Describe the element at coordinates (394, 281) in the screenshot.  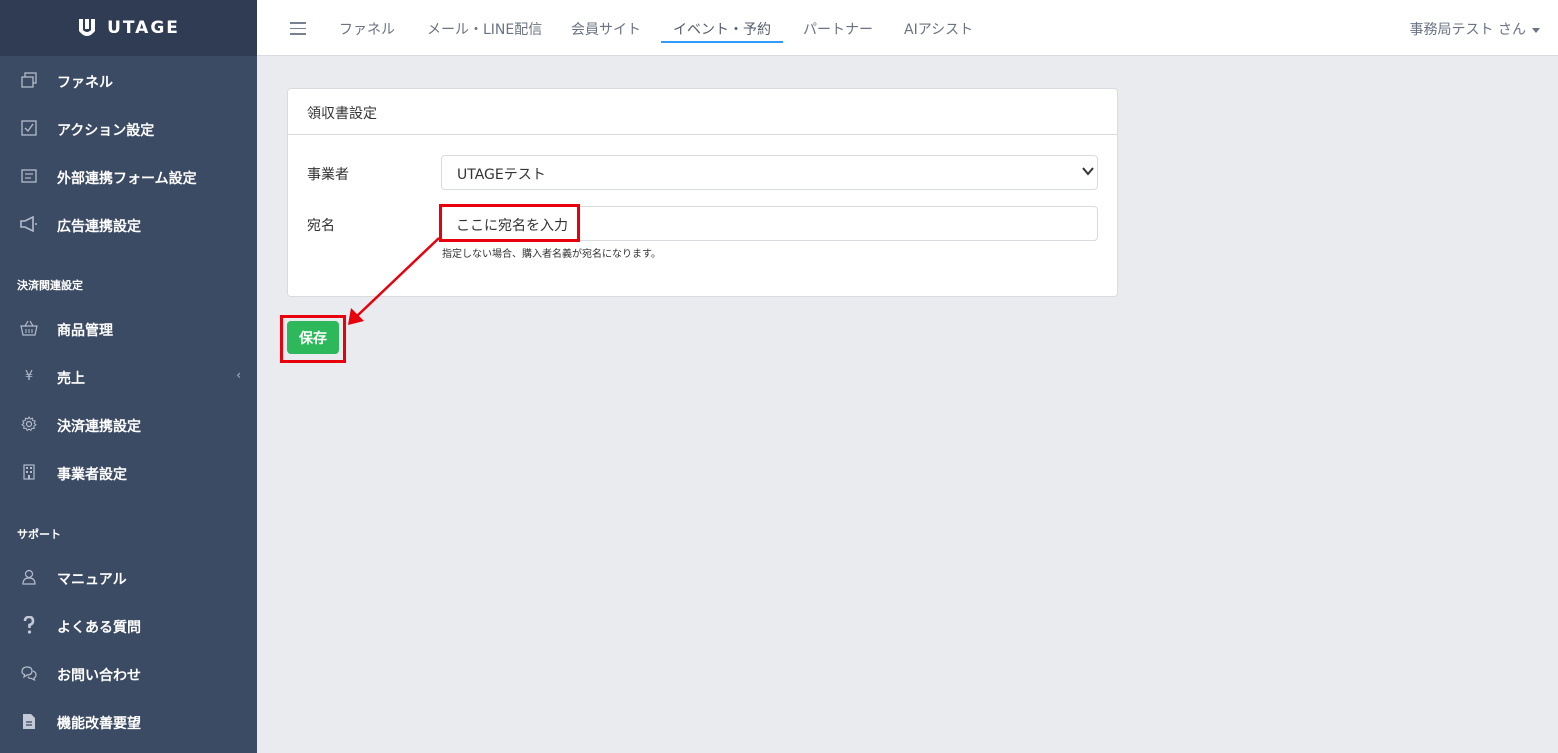
I see `annotation-arrow` at that location.